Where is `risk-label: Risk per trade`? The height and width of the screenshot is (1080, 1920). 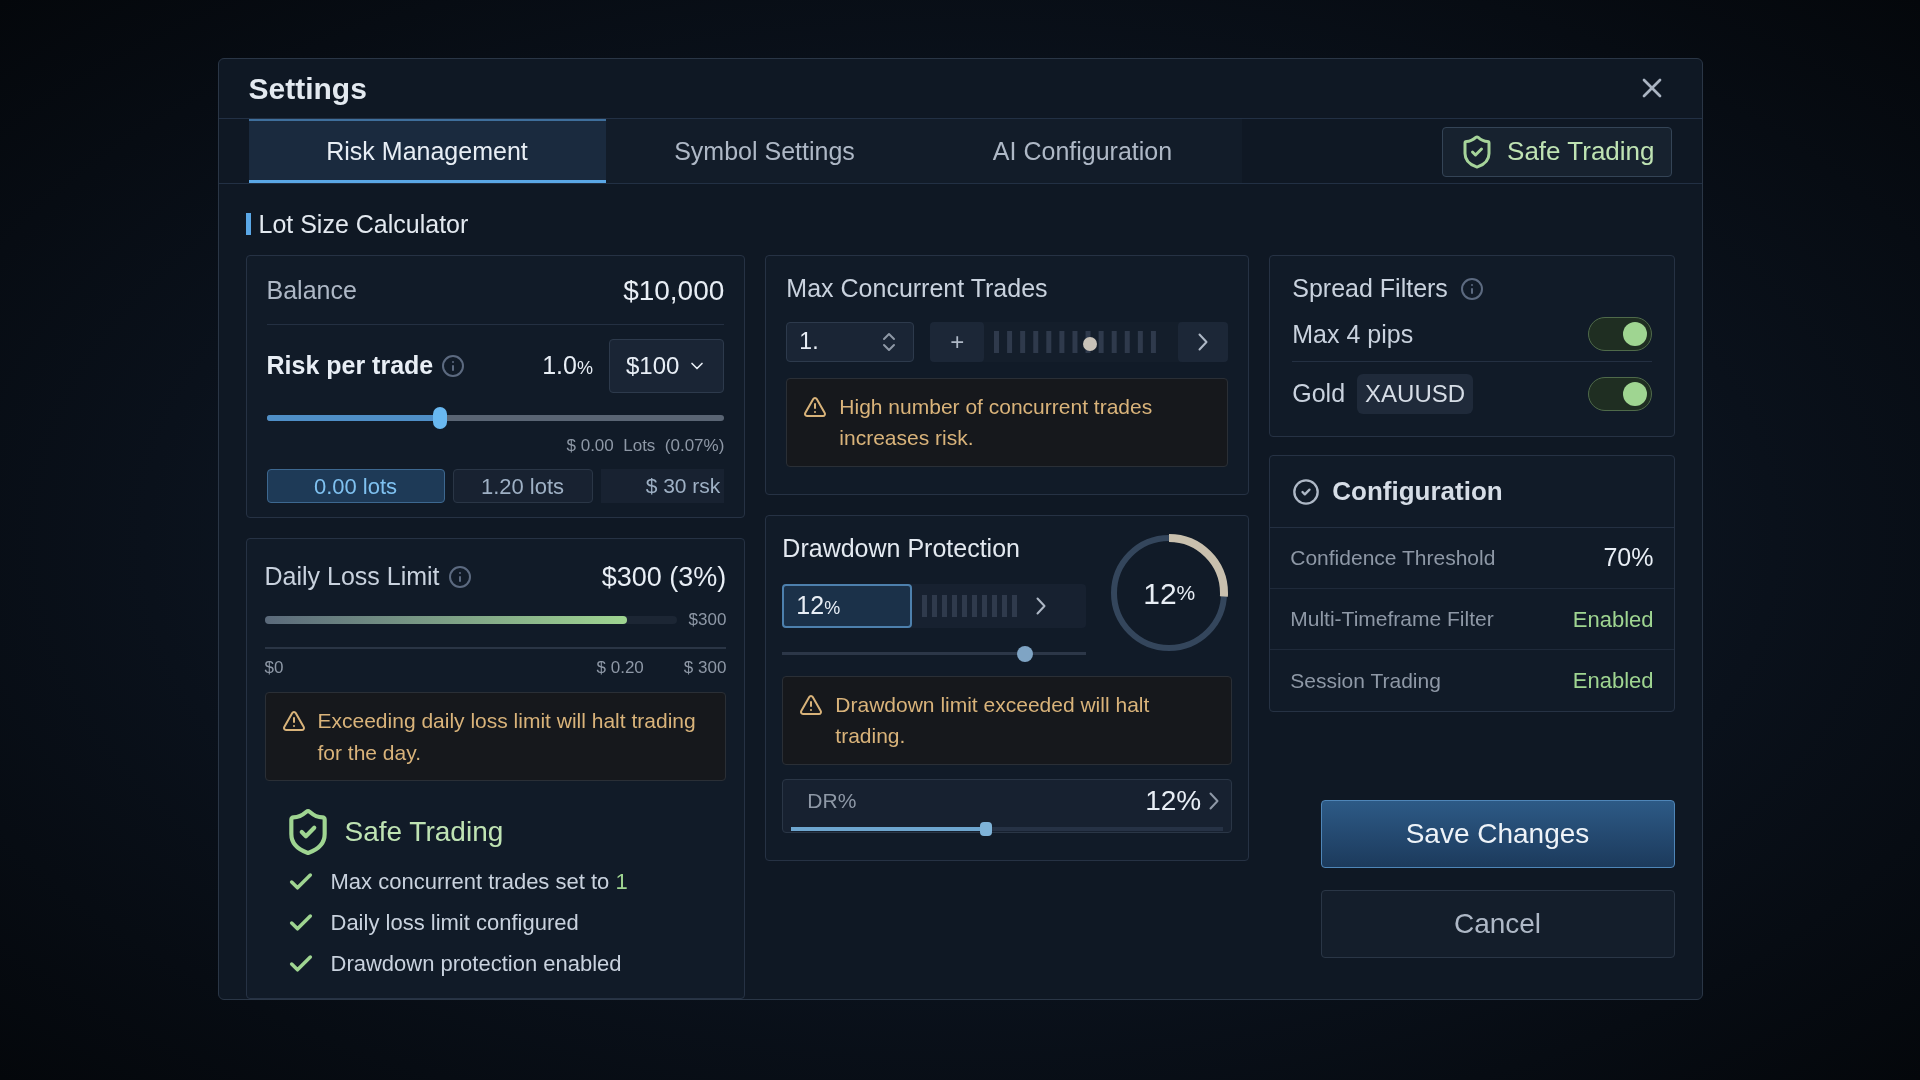
risk-label: Risk per trade is located at coordinates (350, 366).